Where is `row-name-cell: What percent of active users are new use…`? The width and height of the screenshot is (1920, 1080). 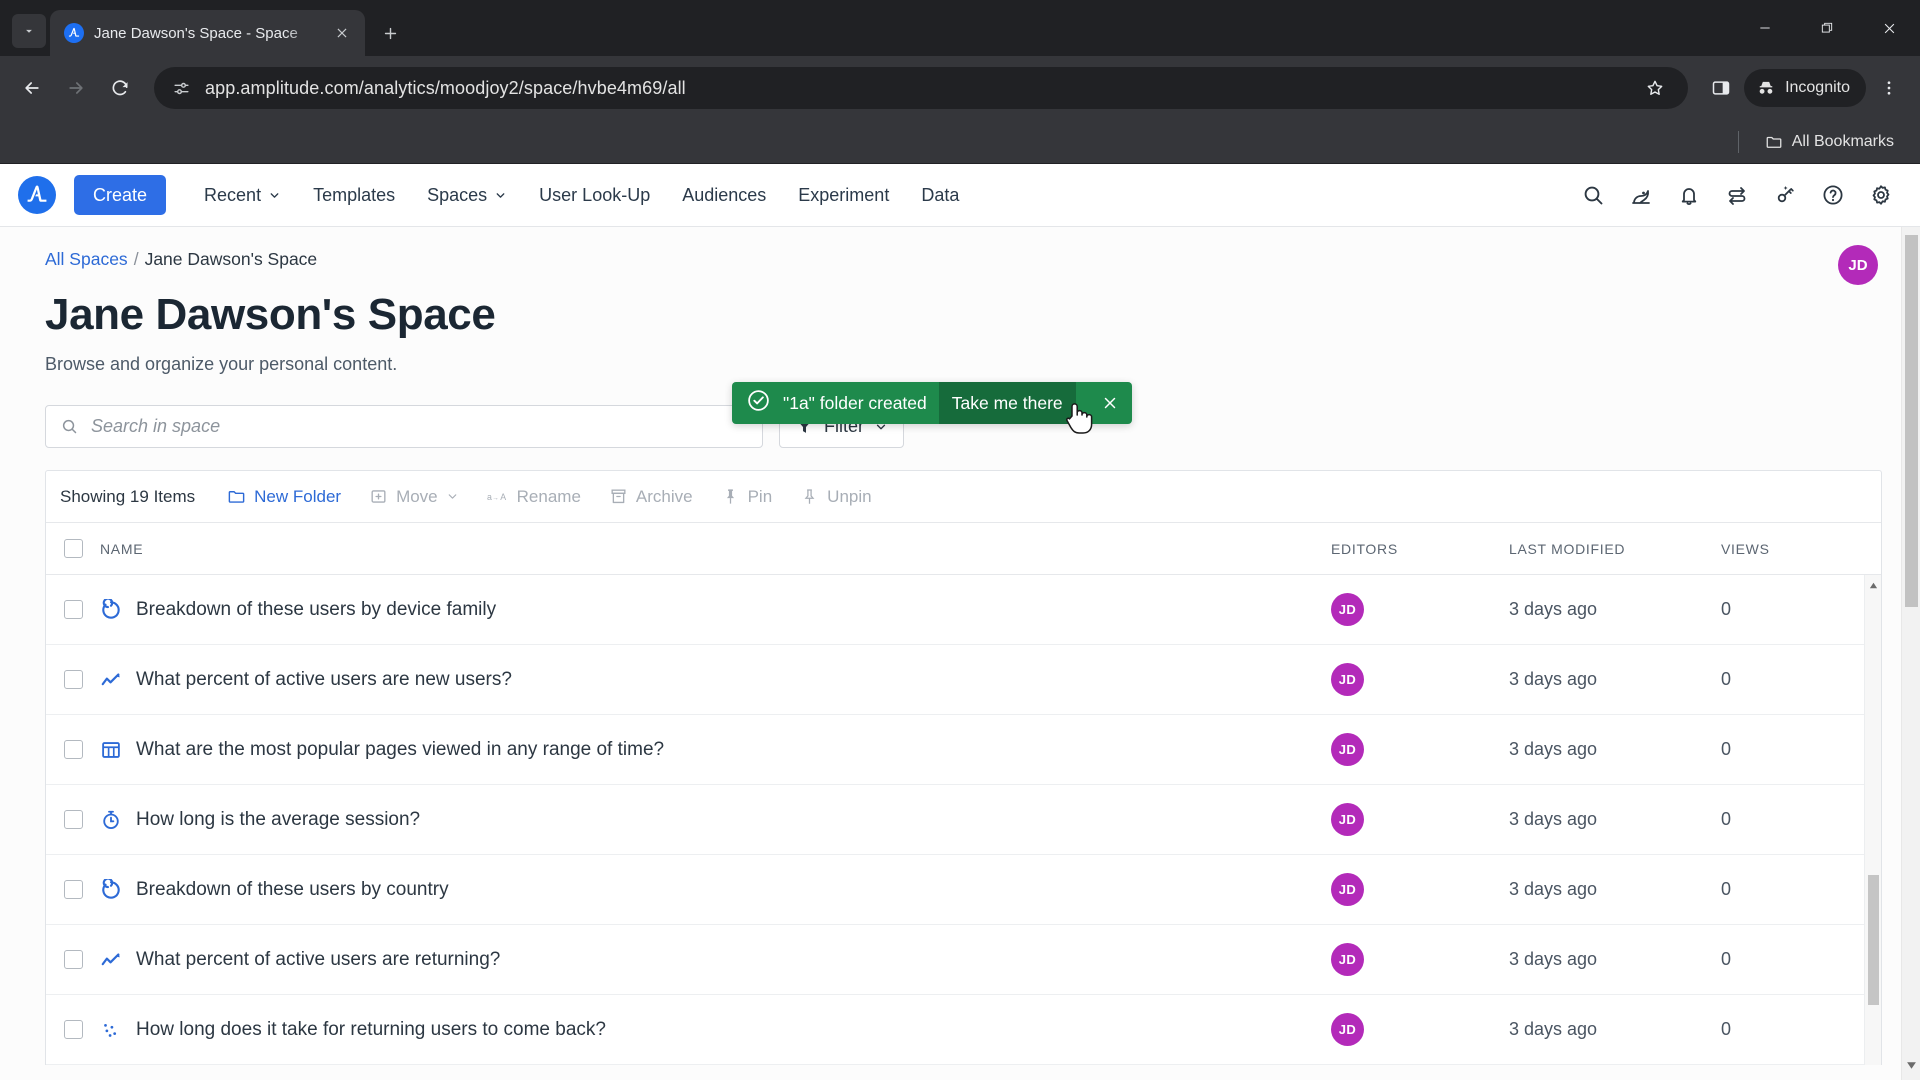 row-name-cell: What percent of active users are new use… is located at coordinates (715, 680).